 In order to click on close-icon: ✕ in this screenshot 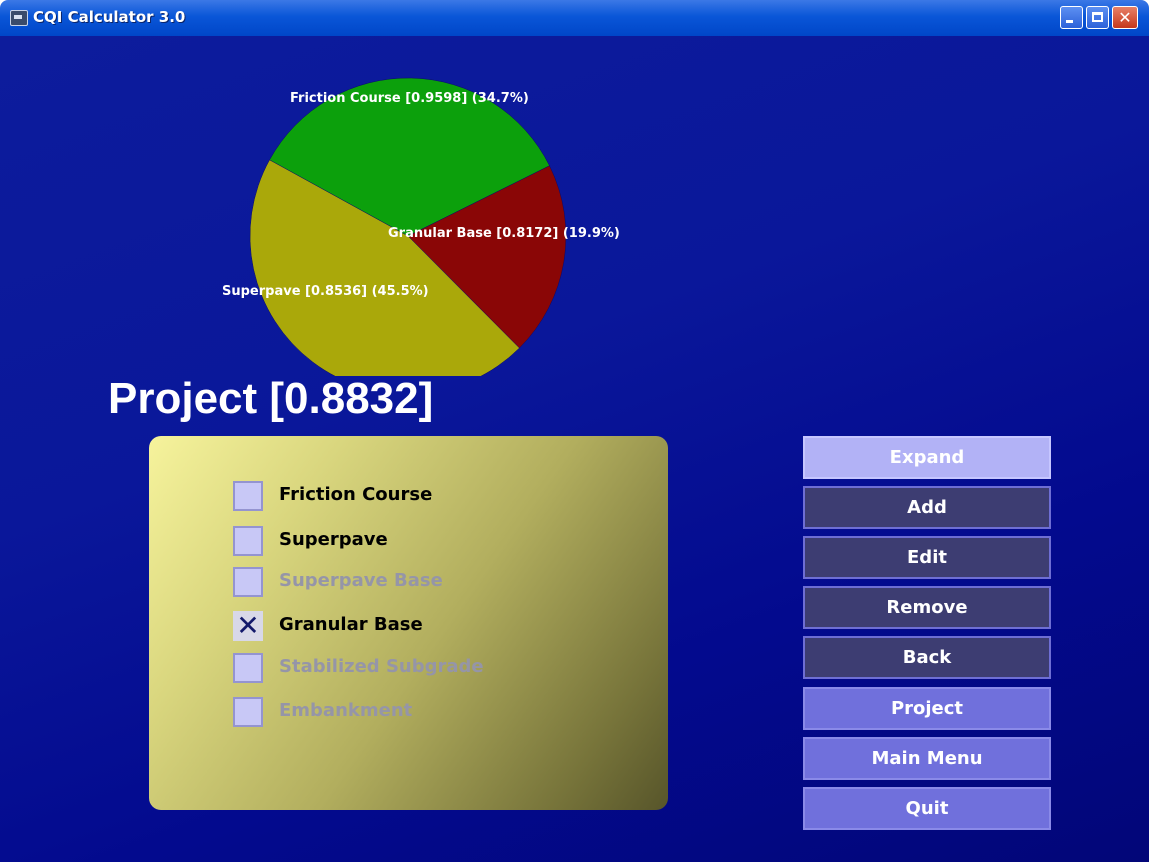, I will do `click(1125, 17)`.